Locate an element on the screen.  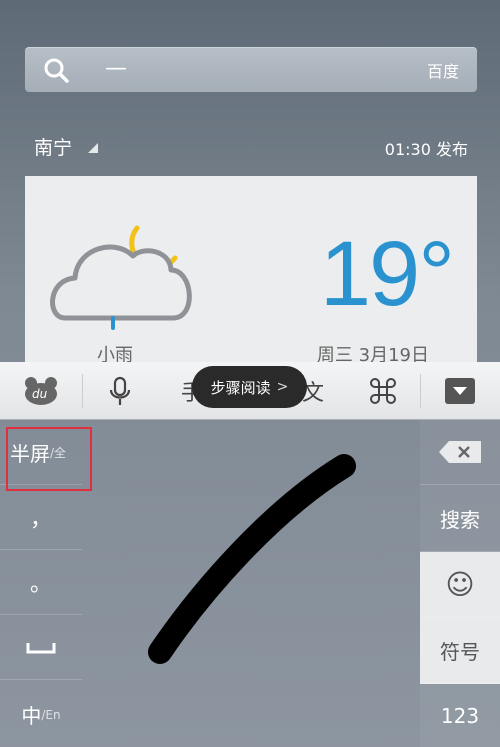
du-logo-button: du is located at coordinates (41, 391).